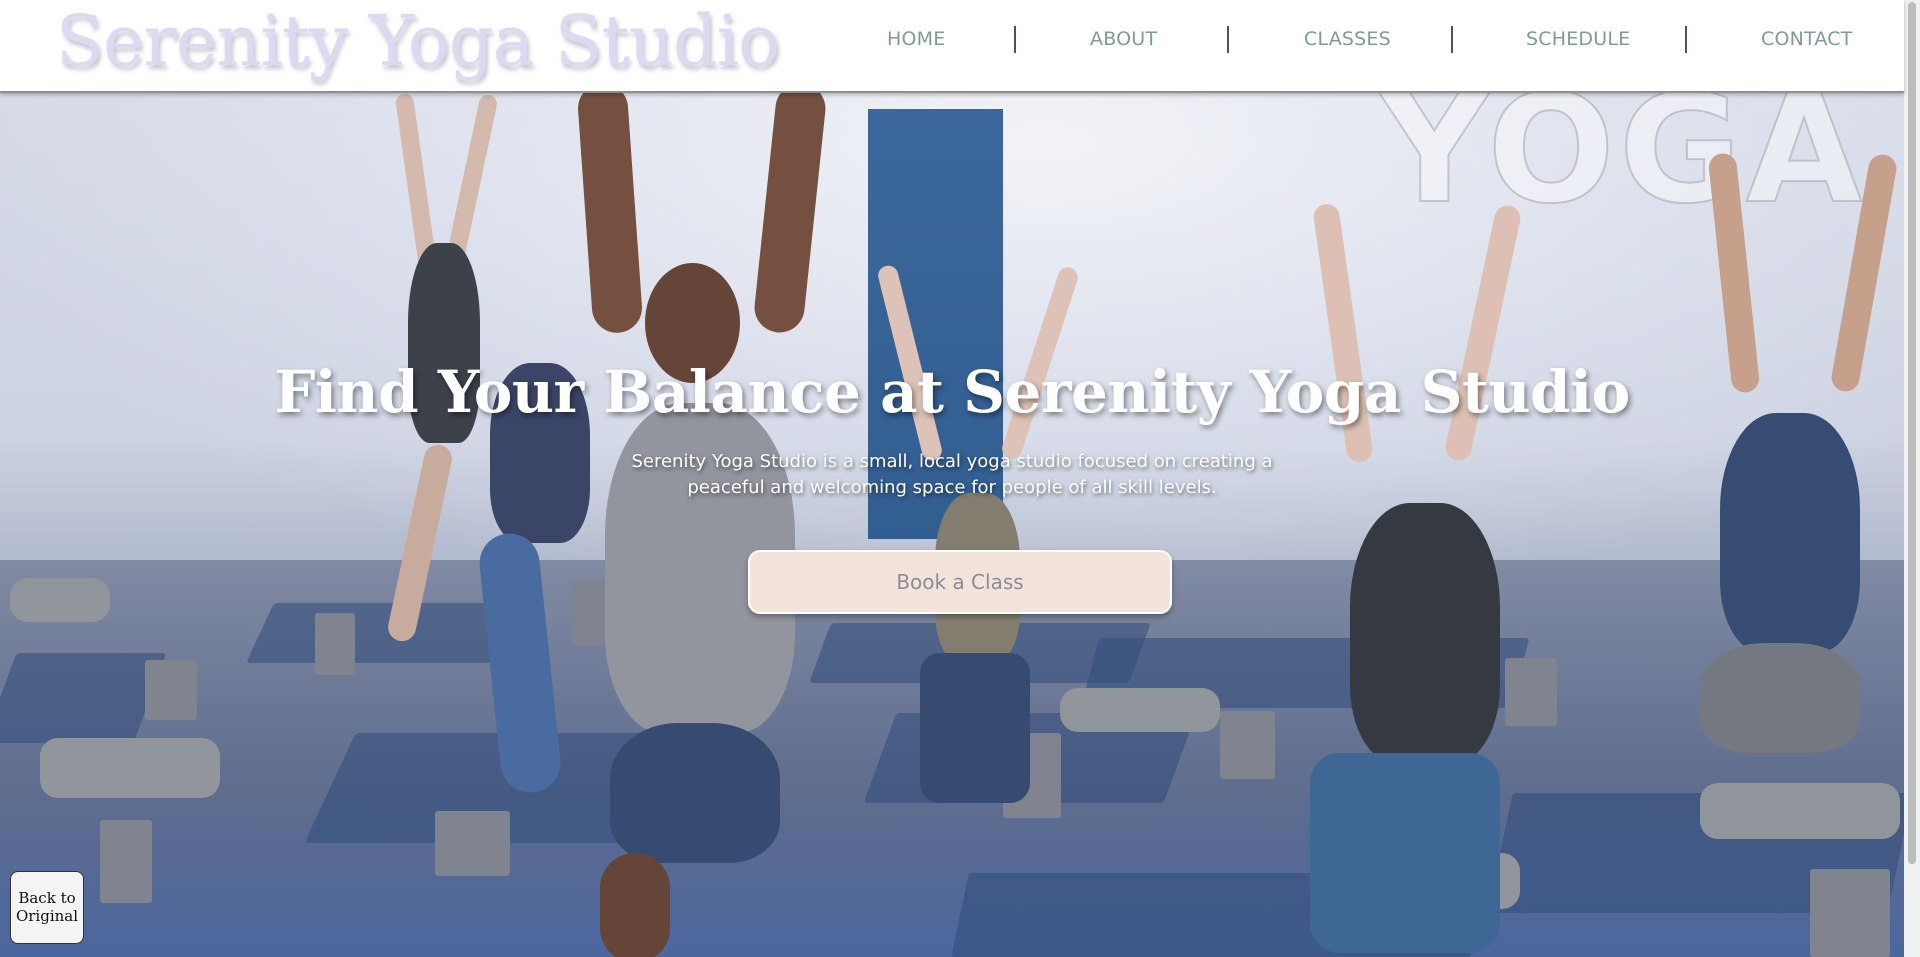 The image size is (1920, 957). I want to click on nav-schedule: SCHEDULE, so click(1578, 39).